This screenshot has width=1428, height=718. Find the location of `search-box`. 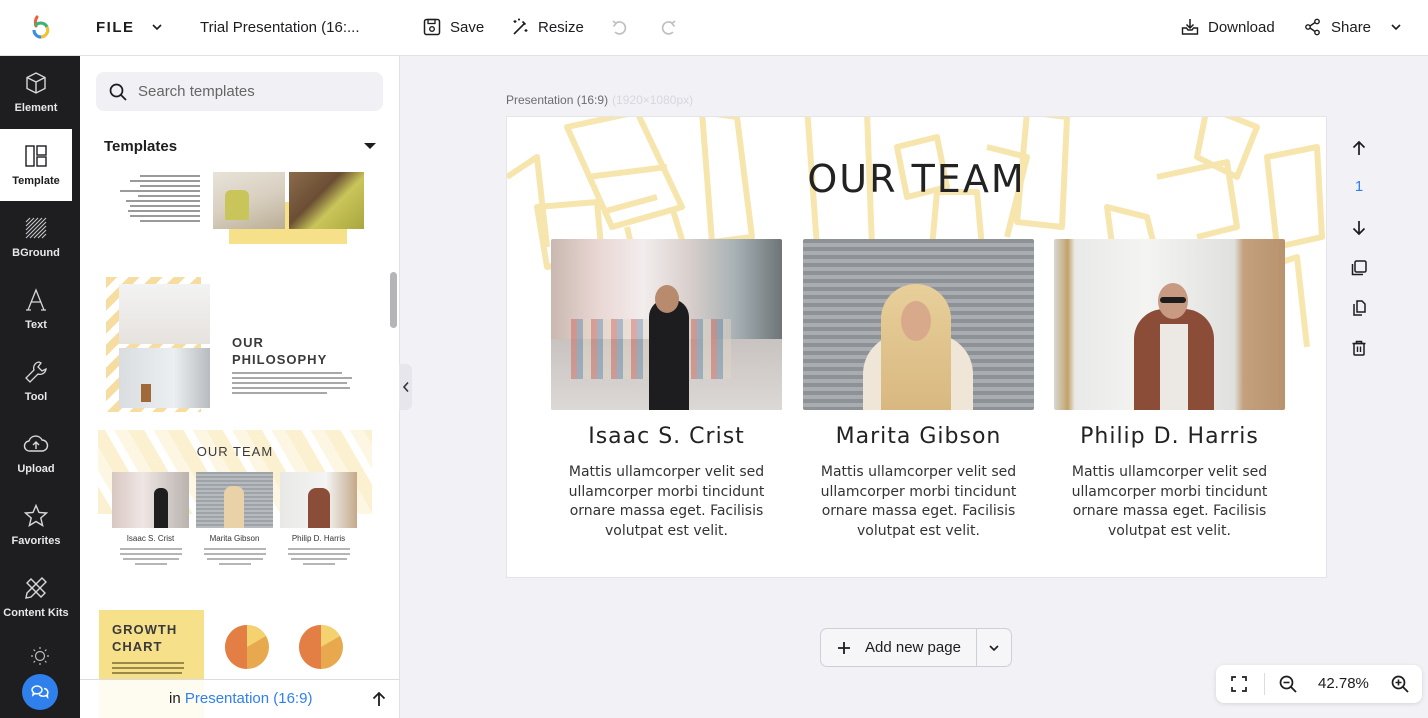

search-box is located at coordinates (239, 91).